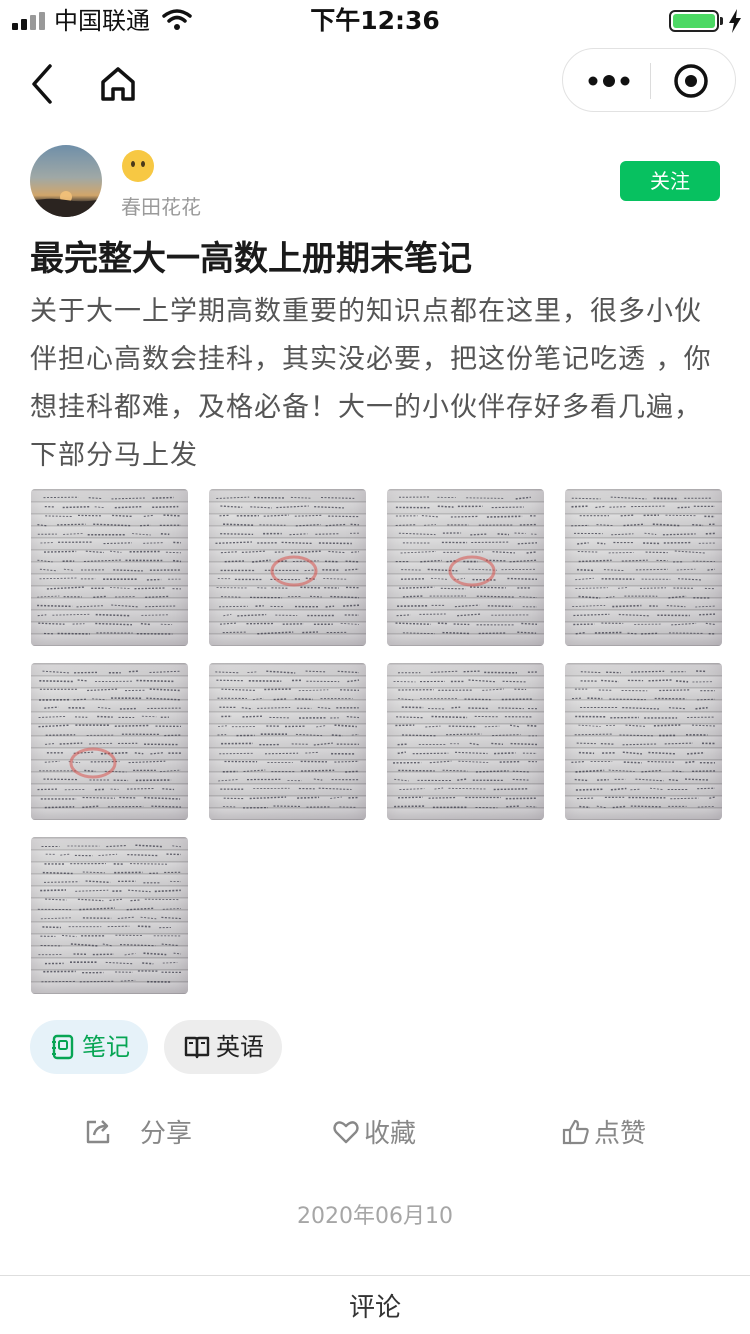 This screenshot has height=1334, width=750. I want to click on heart-icon, so click(346, 1132).